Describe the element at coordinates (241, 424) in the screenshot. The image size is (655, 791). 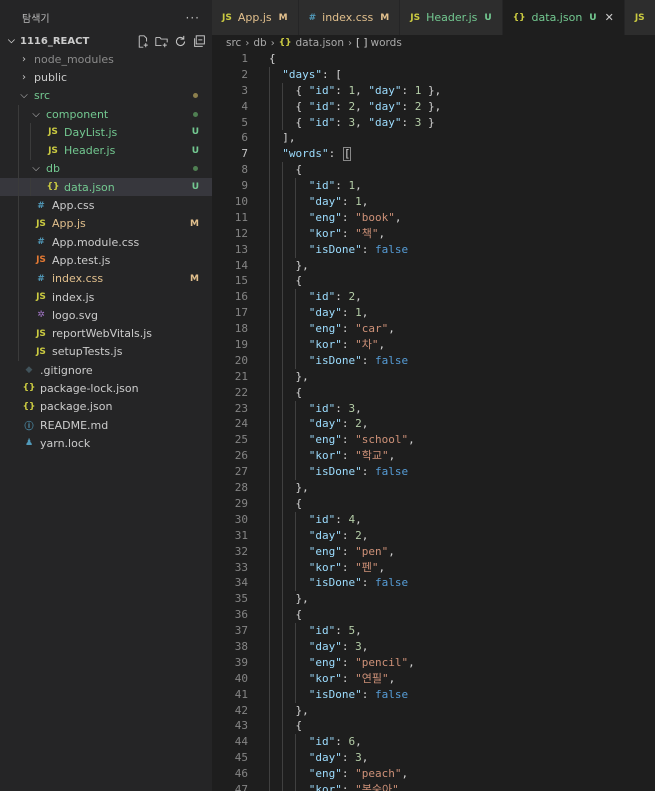
I see `line-number: 24` at that location.